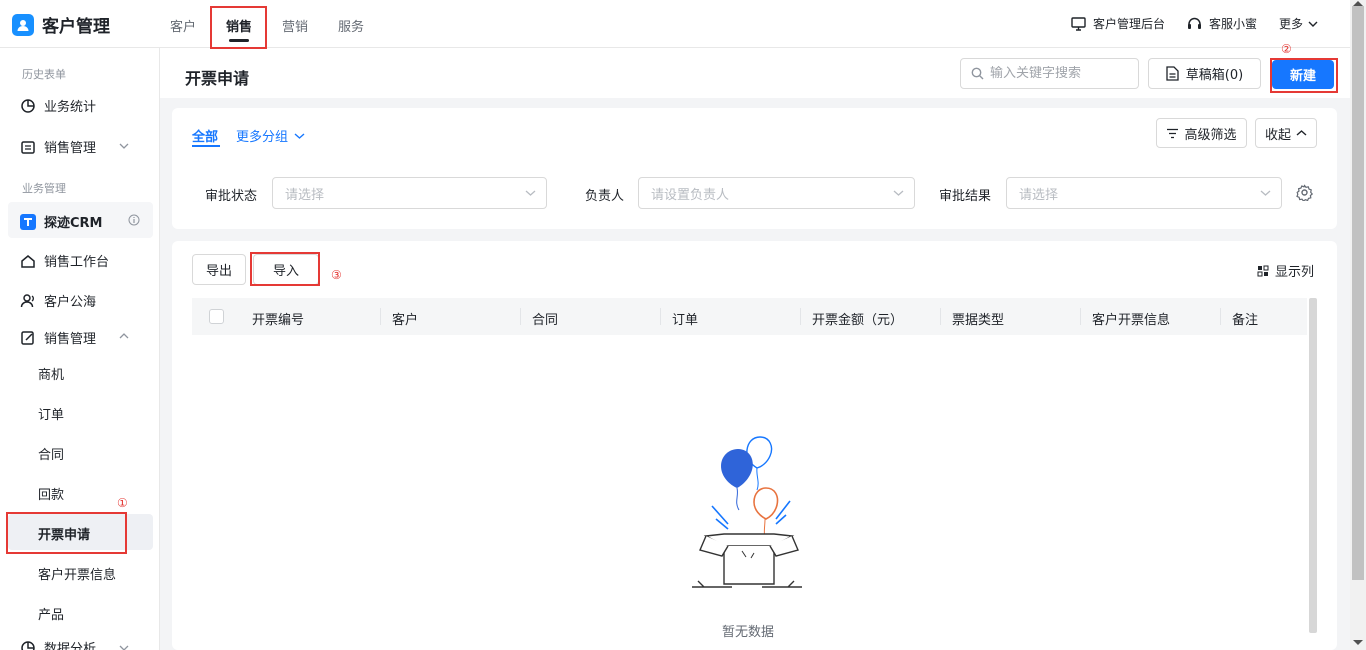 The width and height of the screenshot is (1366, 650). What do you see at coordinates (216, 316) in the screenshot?
I see `select-all-checkbox` at bounding box center [216, 316].